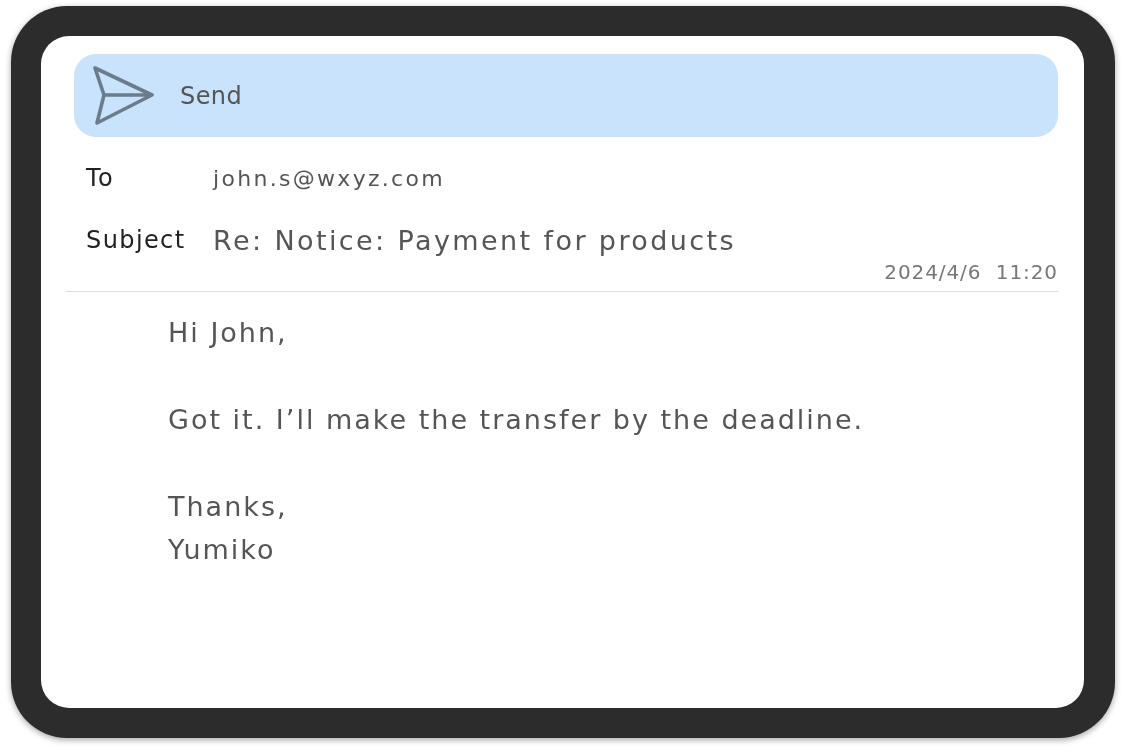 The image size is (1125, 752). Describe the element at coordinates (228, 333) in the screenshot. I see `message-text: Hi John,` at that location.